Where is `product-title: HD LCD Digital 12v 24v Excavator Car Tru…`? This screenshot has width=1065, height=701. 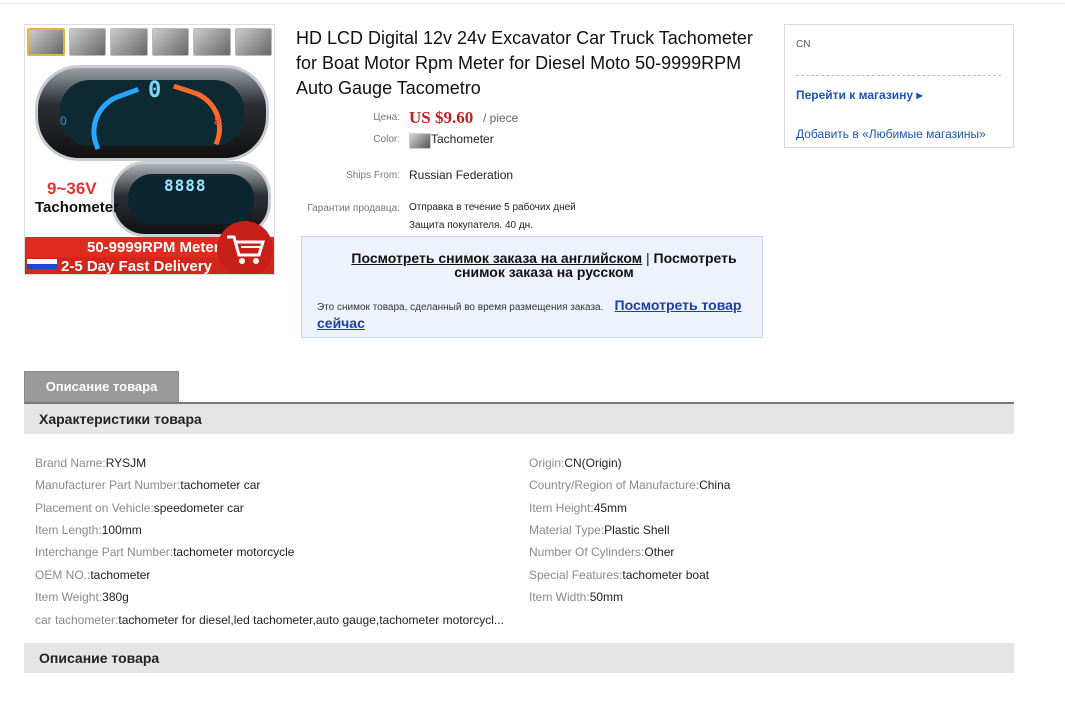
product-title: HD LCD Digital 12v 24v Excavator Car Tru… is located at coordinates (524, 63).